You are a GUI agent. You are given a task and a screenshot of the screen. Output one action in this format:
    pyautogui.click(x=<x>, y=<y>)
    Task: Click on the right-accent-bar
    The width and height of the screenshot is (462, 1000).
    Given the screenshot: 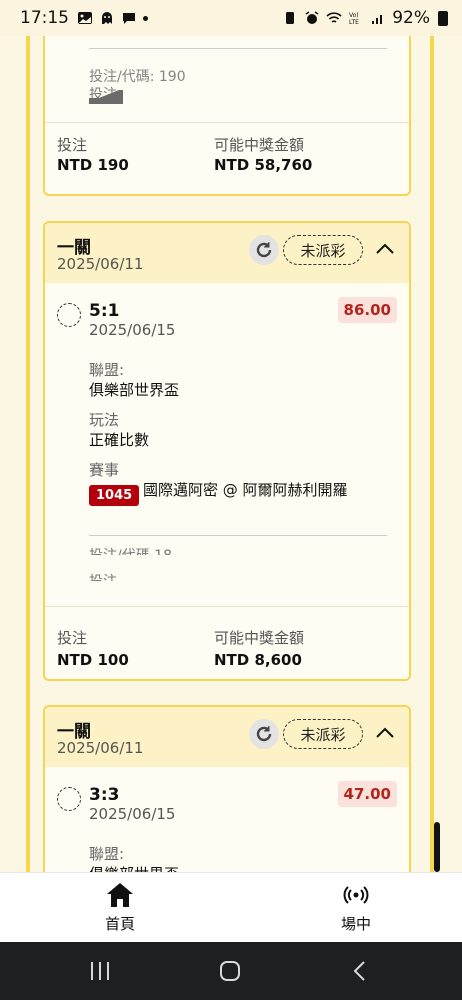 What is the action you would take?
    pyautogui.click(x=432, y=454)
    